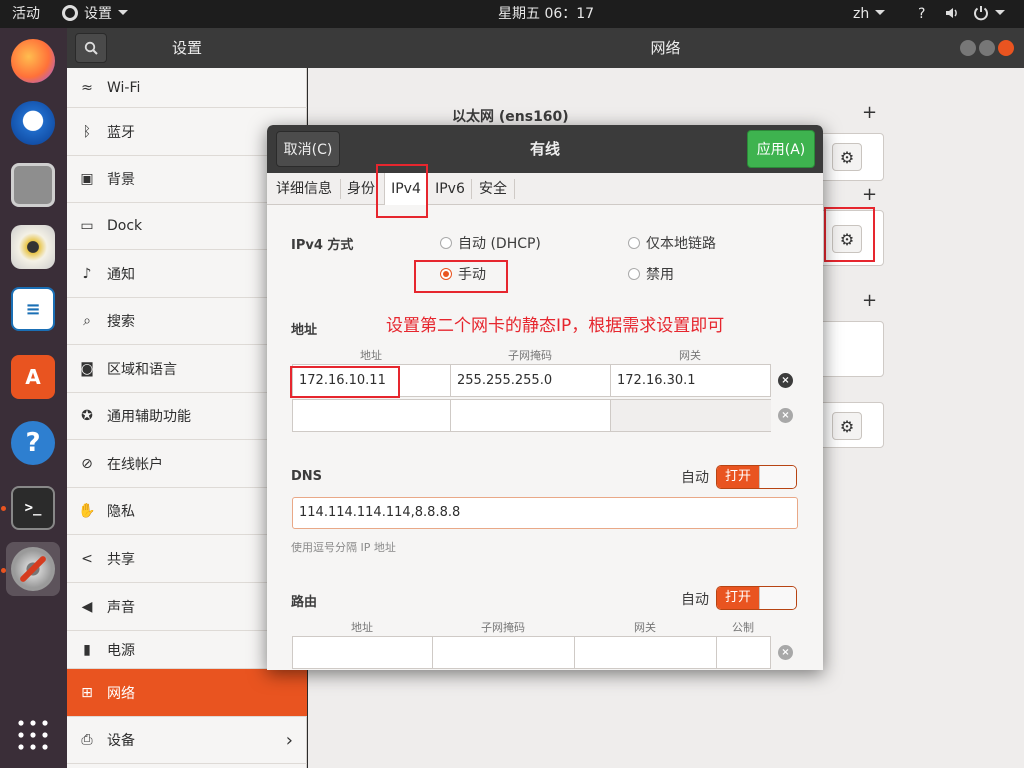 The image size is (1024, 768). Describe the element at coordinates (121, 741) in the screenshot. I see `sidebar-item-label: 设备` at that location.